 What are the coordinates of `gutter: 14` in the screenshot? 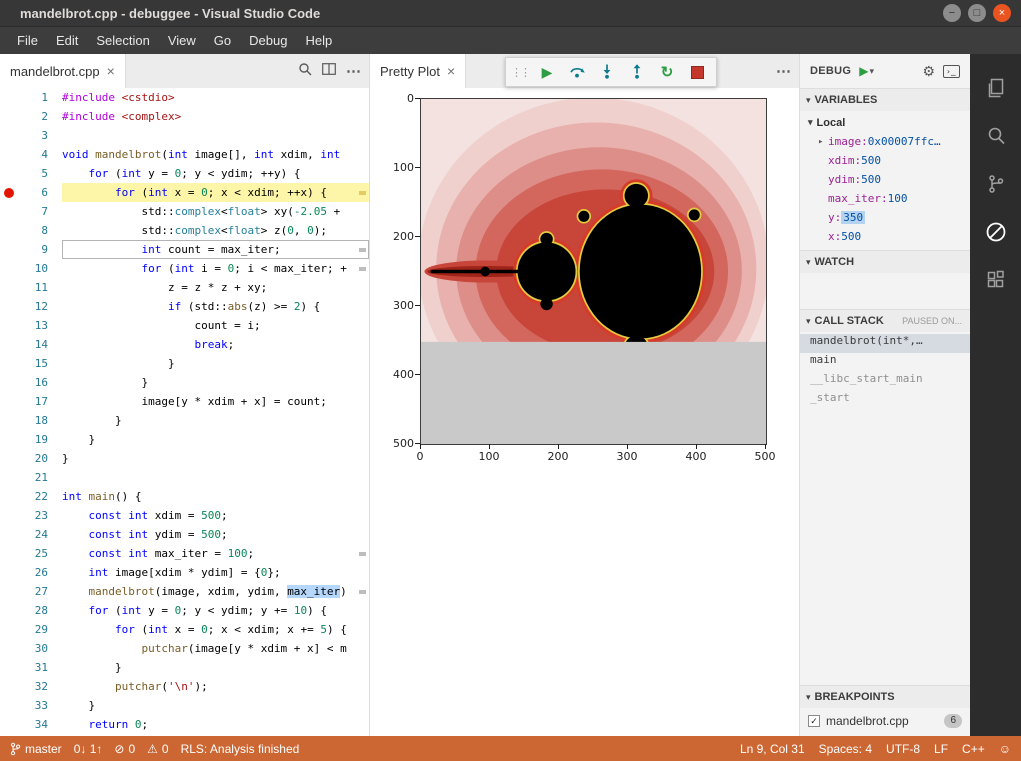 It's located at (31, 344).